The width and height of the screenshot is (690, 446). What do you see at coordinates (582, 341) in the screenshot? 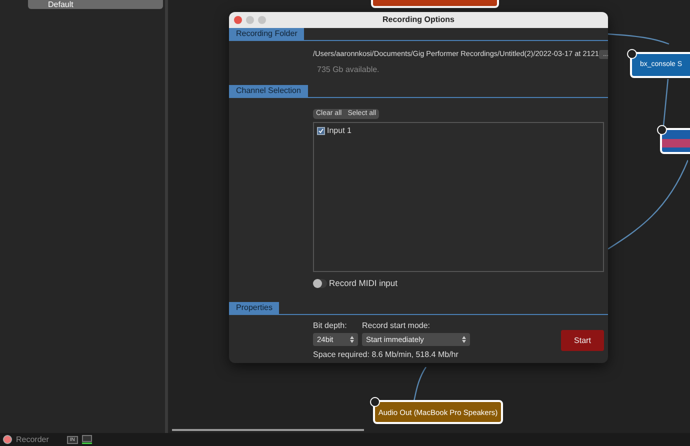
I see `start-button: Start` at bounding box center [582, 341].